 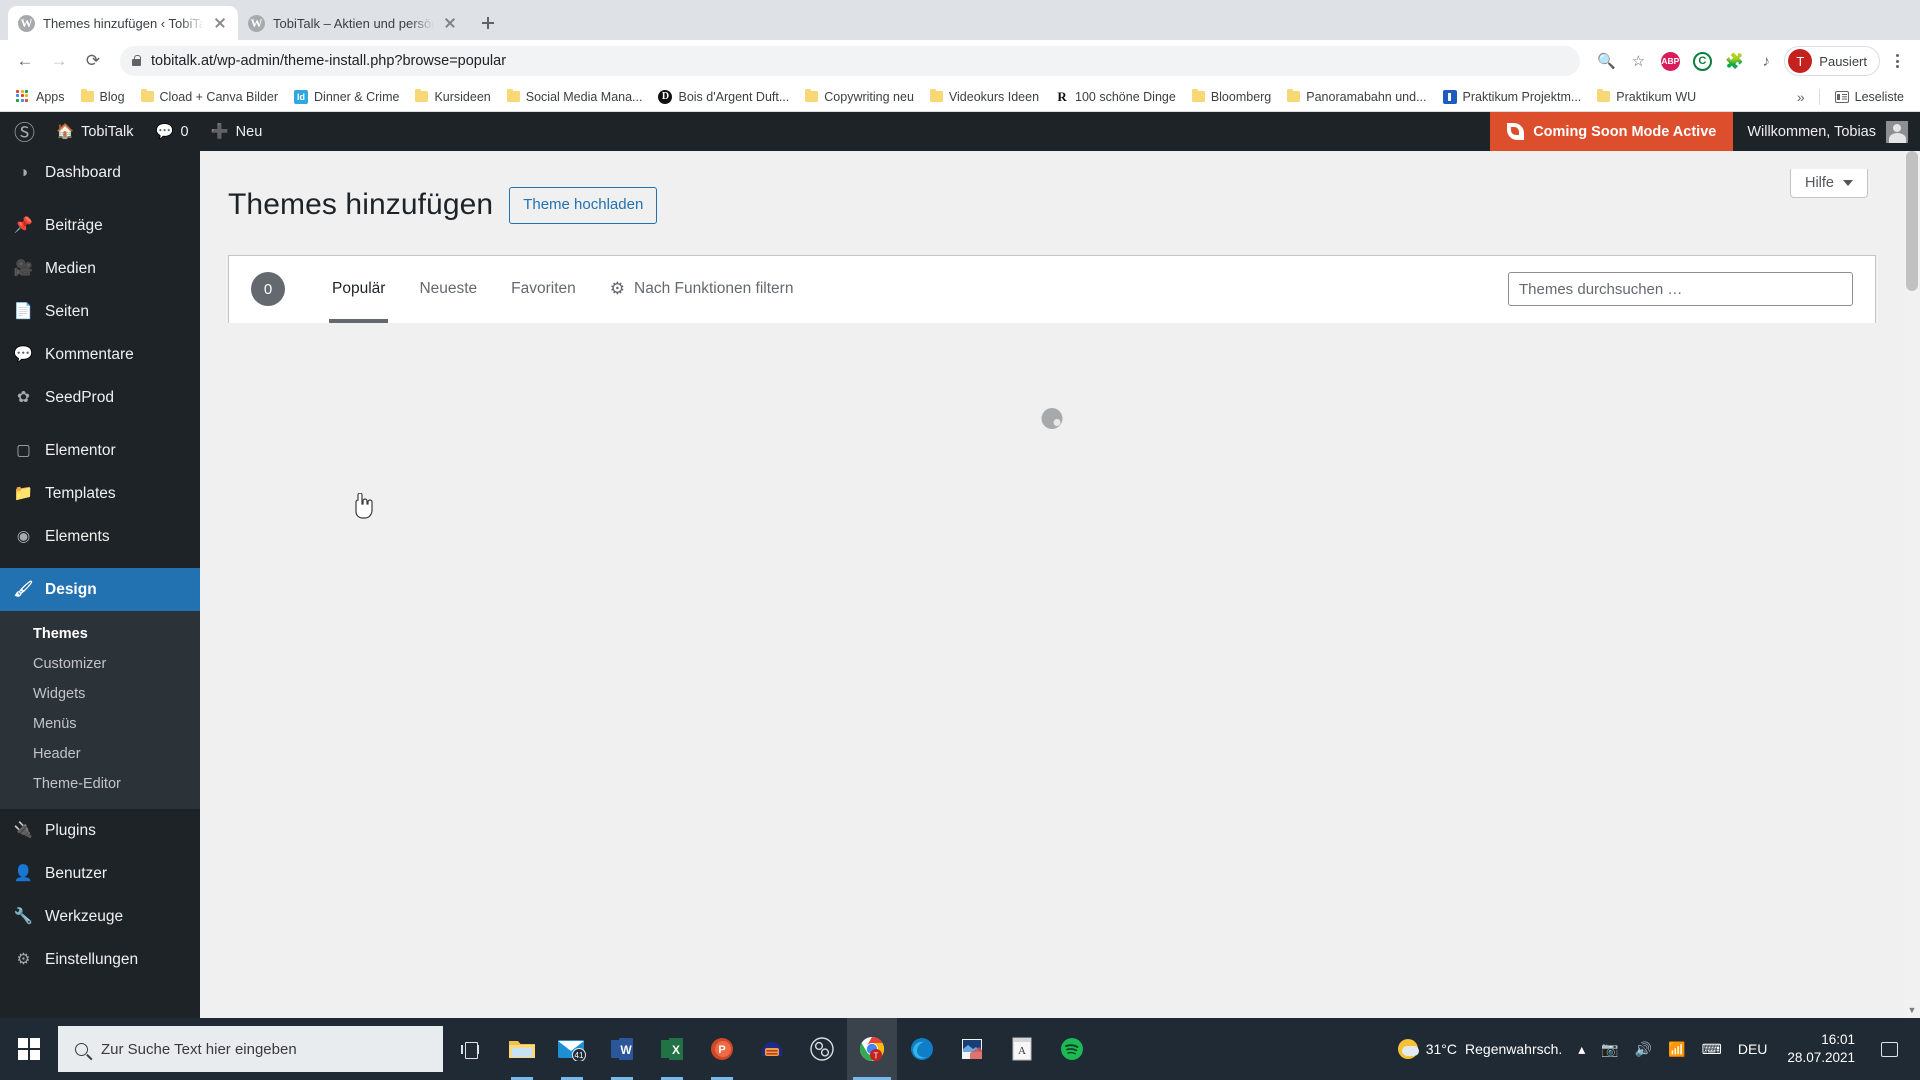 I want to click on sidebar-item-theme-editor: Theme-Editor, so click(x=100, y=784).